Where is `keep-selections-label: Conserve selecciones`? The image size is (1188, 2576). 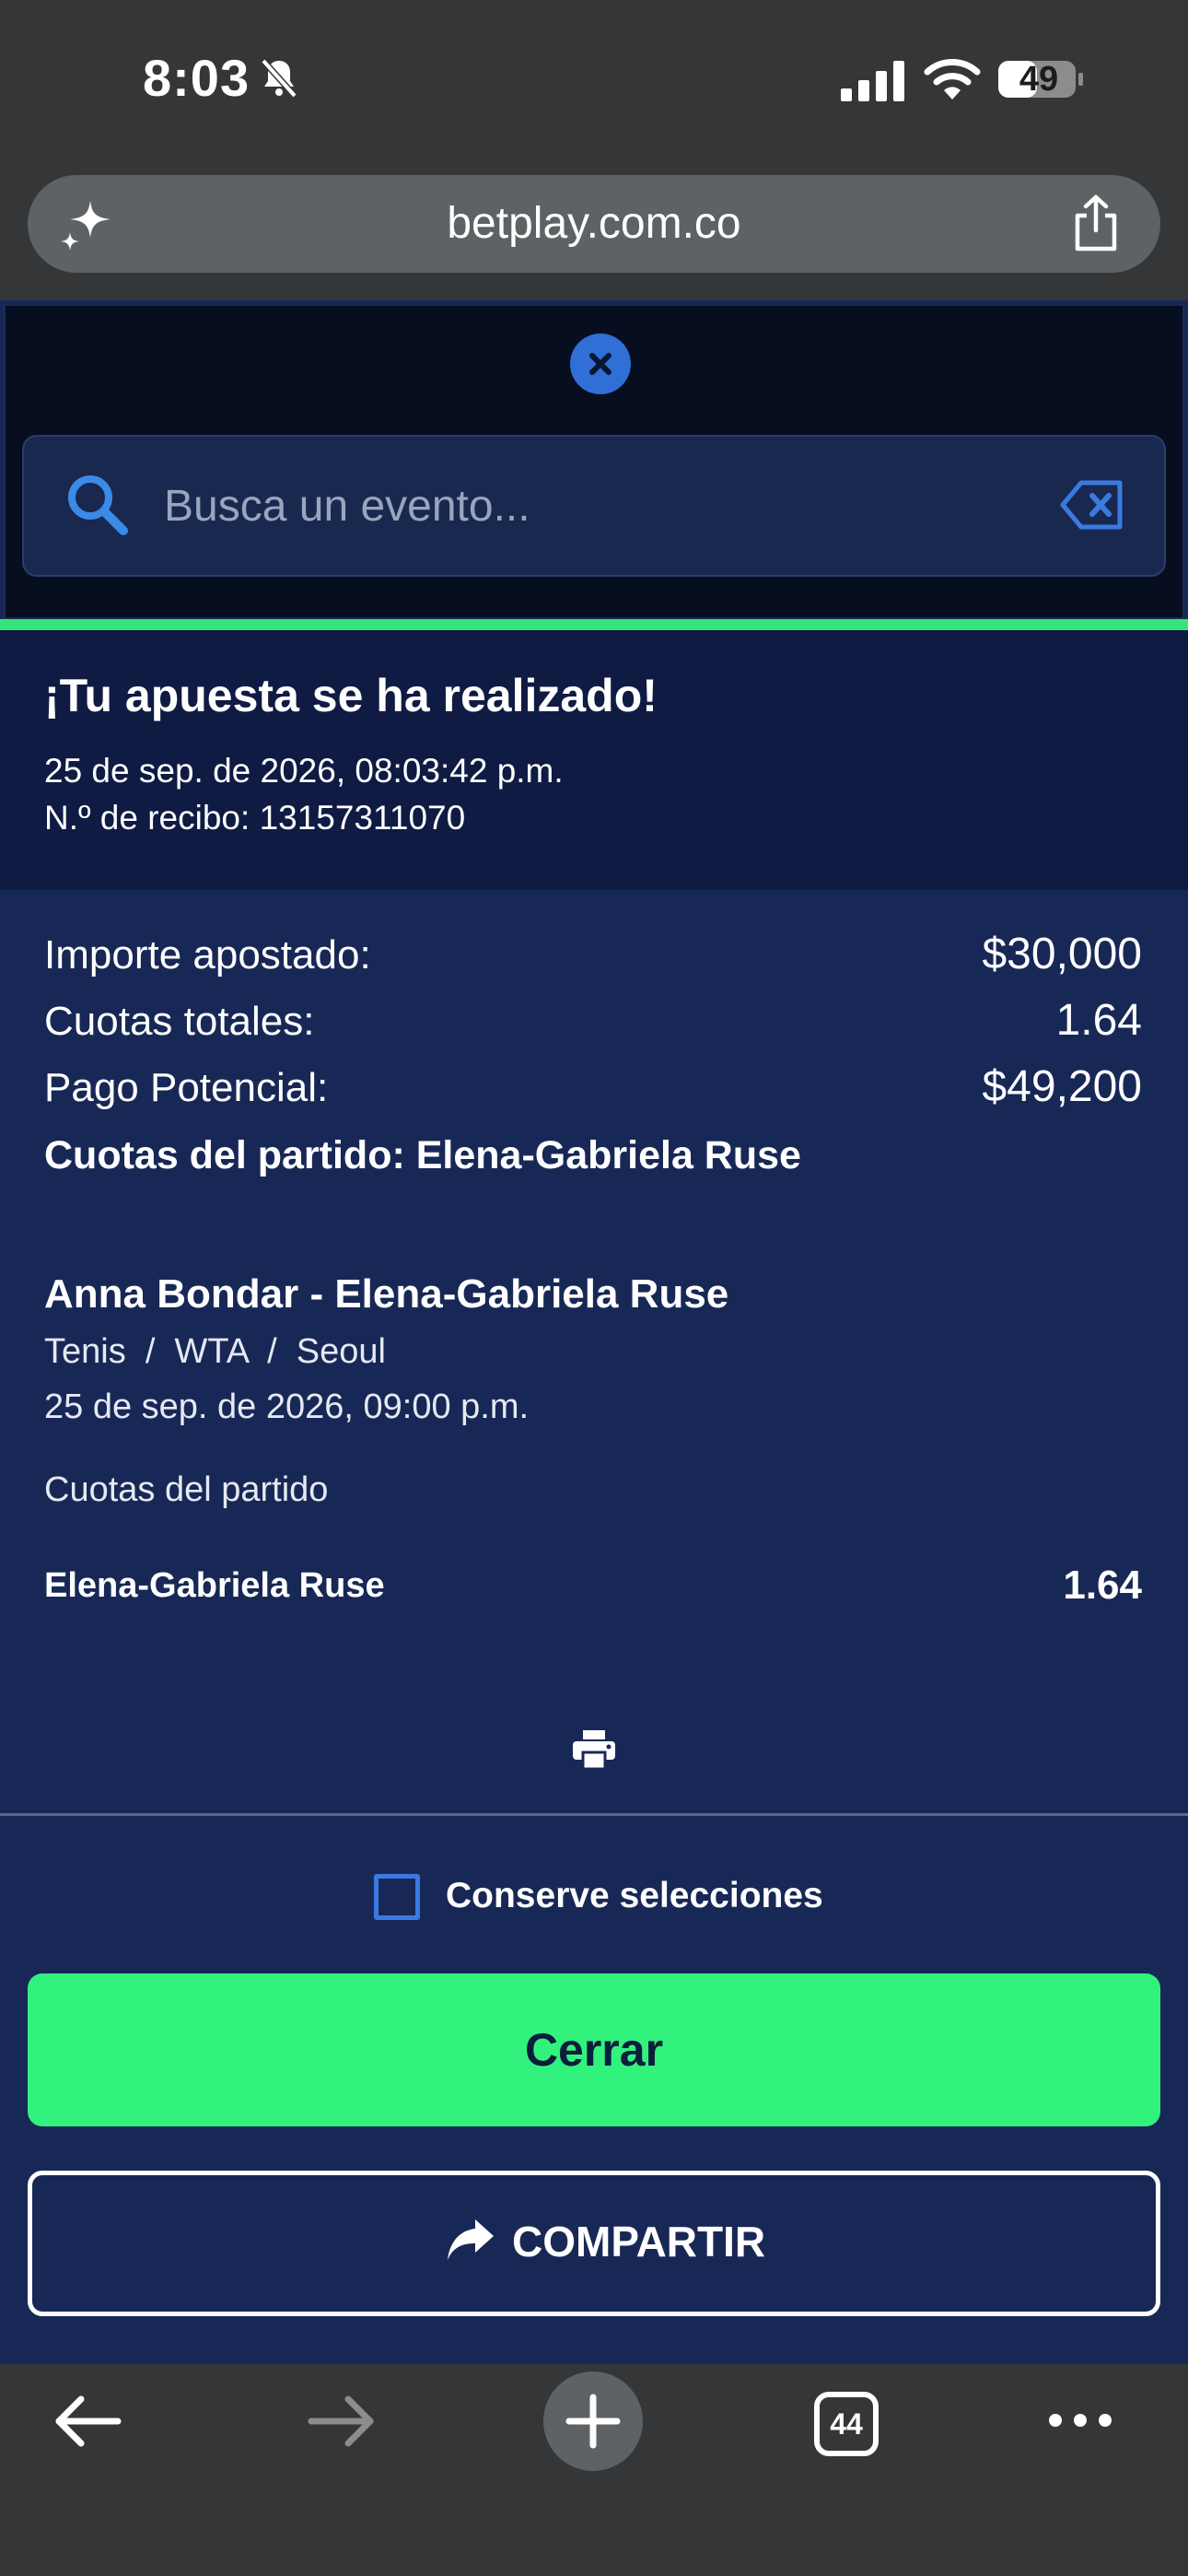 keep-selections-label: Conserve selecciones is located at coordinates (634, 1896).